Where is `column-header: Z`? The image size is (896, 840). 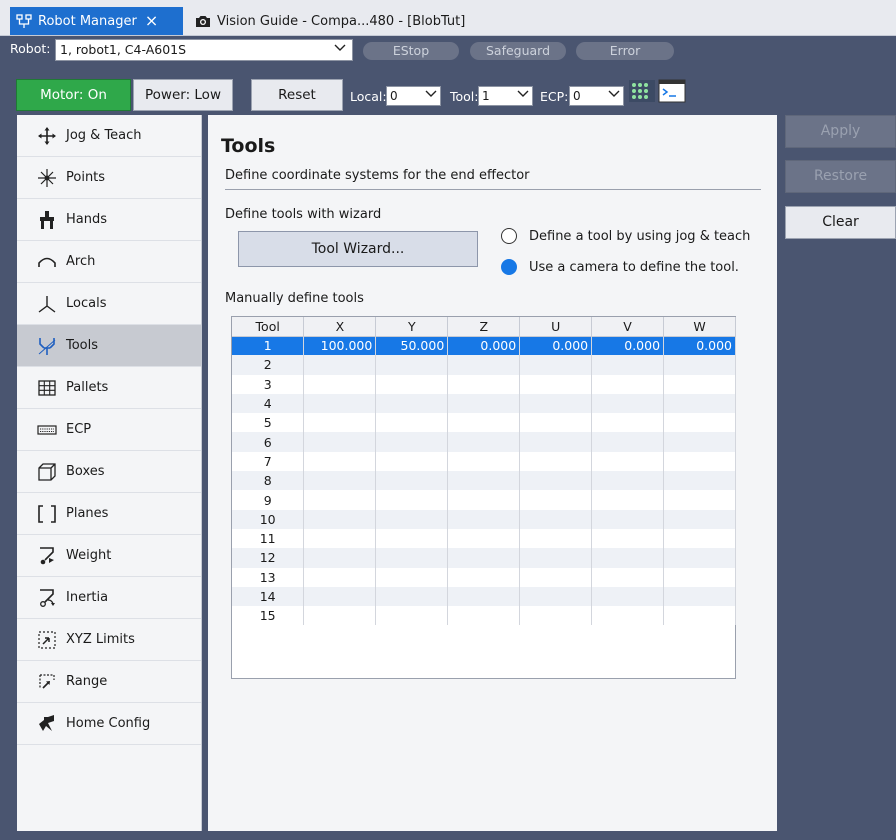
column-header: Z is located at coordinates (484, 327).